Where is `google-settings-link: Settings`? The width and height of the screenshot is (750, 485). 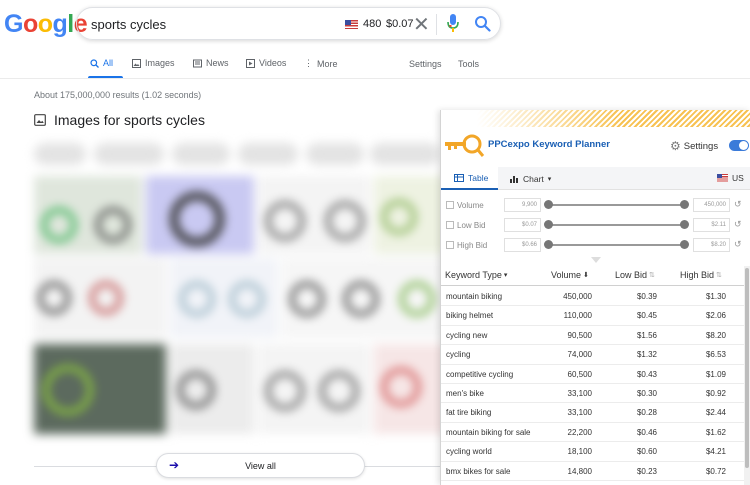
google-settings-link: Settings is located at coordinates (425, 64).